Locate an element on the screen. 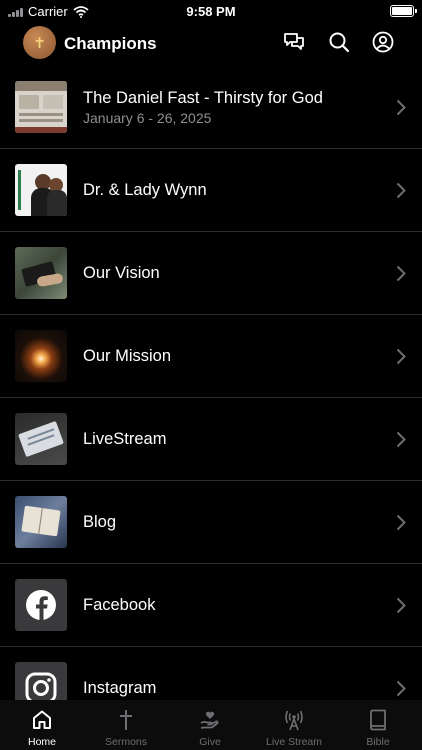 Image resolution: width=422 pixels, height=750 pixels. instagram-thumbnail is located at coordinates (41, 681).